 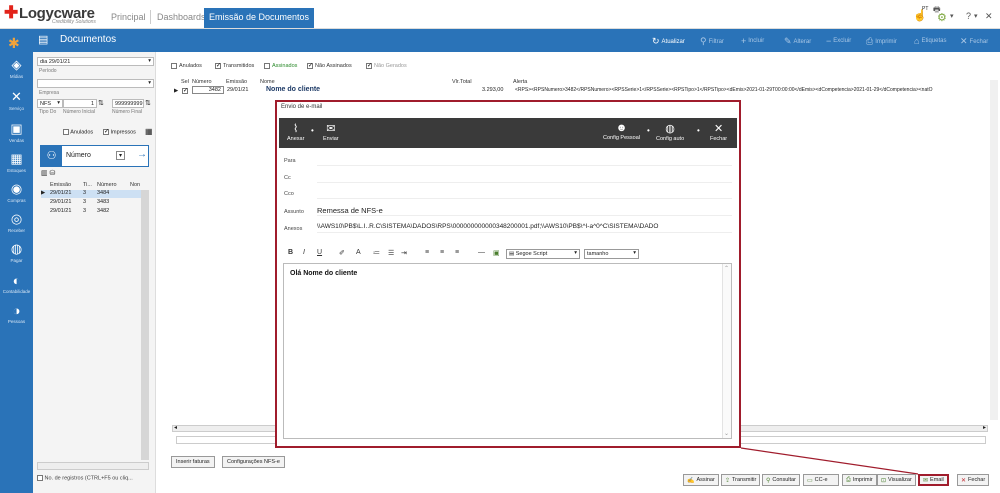 I want to click on period-select: dia 29/01/21 ▾, so click(x=95, y=61).